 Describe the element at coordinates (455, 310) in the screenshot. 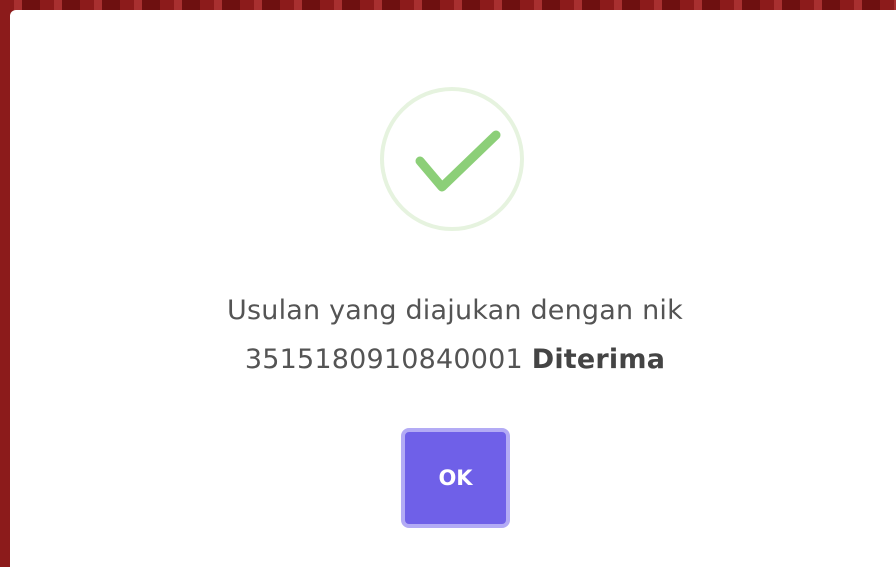

I see `message-line-1: Usulan yang diajukan dengan nik` at that location.